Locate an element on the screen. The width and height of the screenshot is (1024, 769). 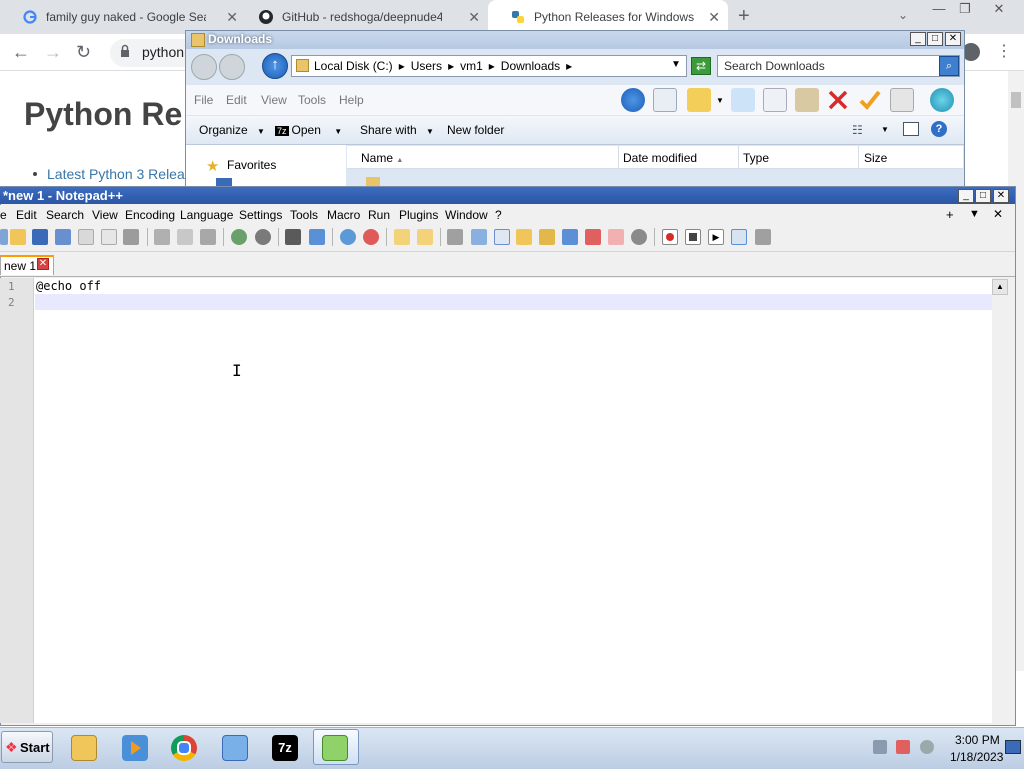
breadcrumb-item: Local Disk (C:) is located at coordinates (353, 66).